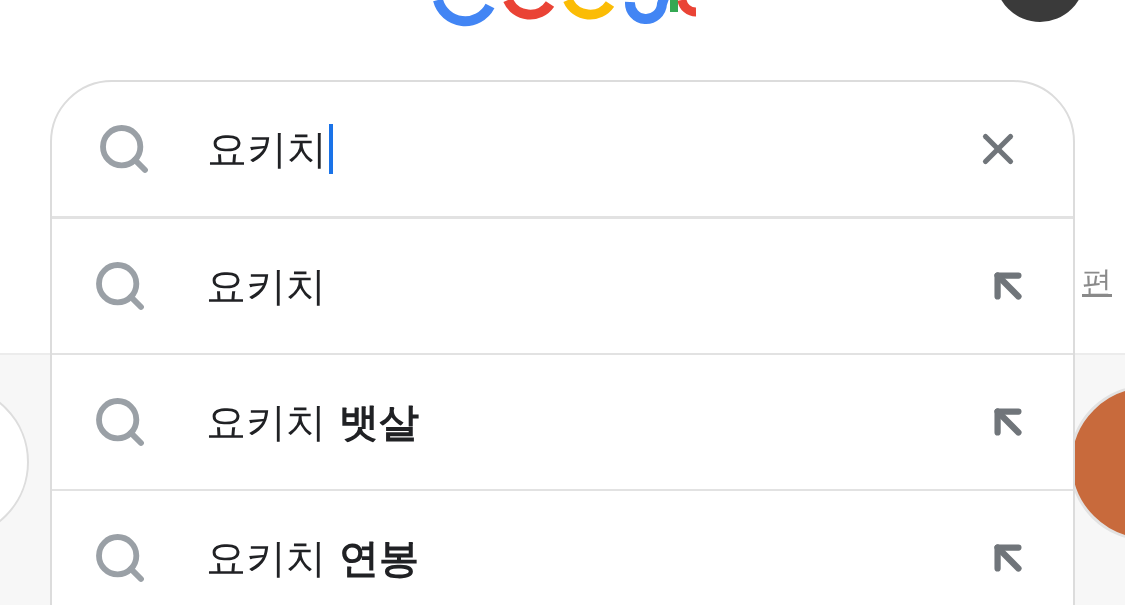  I want to click on search-field: 요키치, so click(590, 149).